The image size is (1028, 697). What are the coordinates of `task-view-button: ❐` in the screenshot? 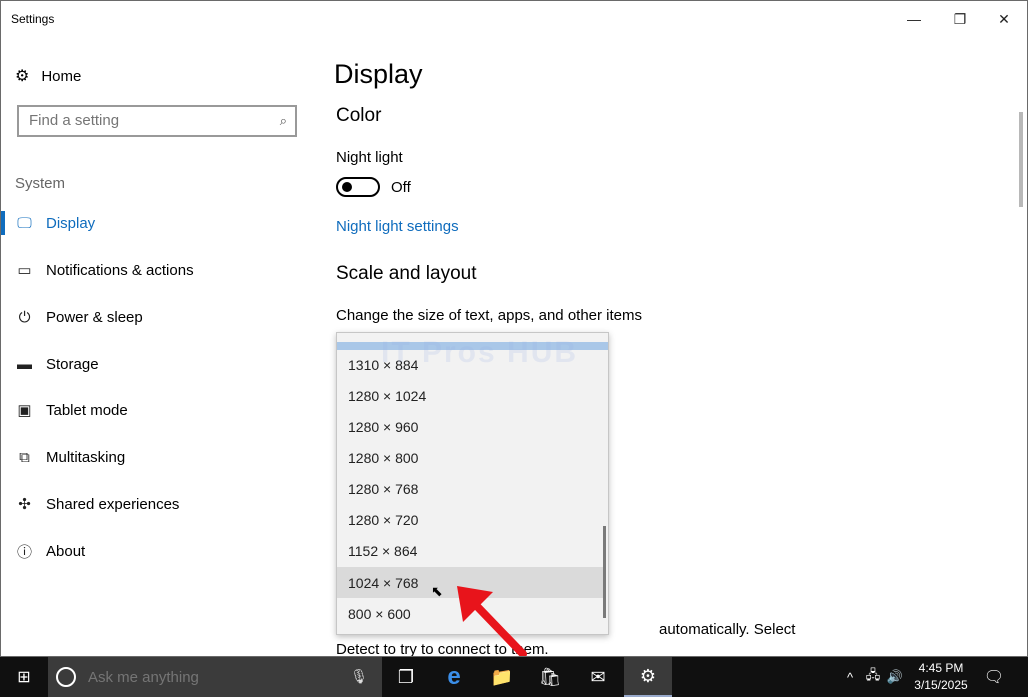 It's located at (406, 677).